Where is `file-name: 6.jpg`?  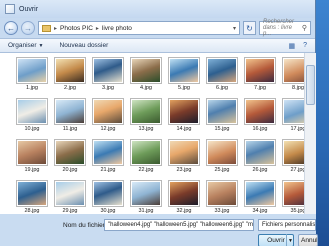 file-name: 6.jpg is located at coordinates (222, 88).